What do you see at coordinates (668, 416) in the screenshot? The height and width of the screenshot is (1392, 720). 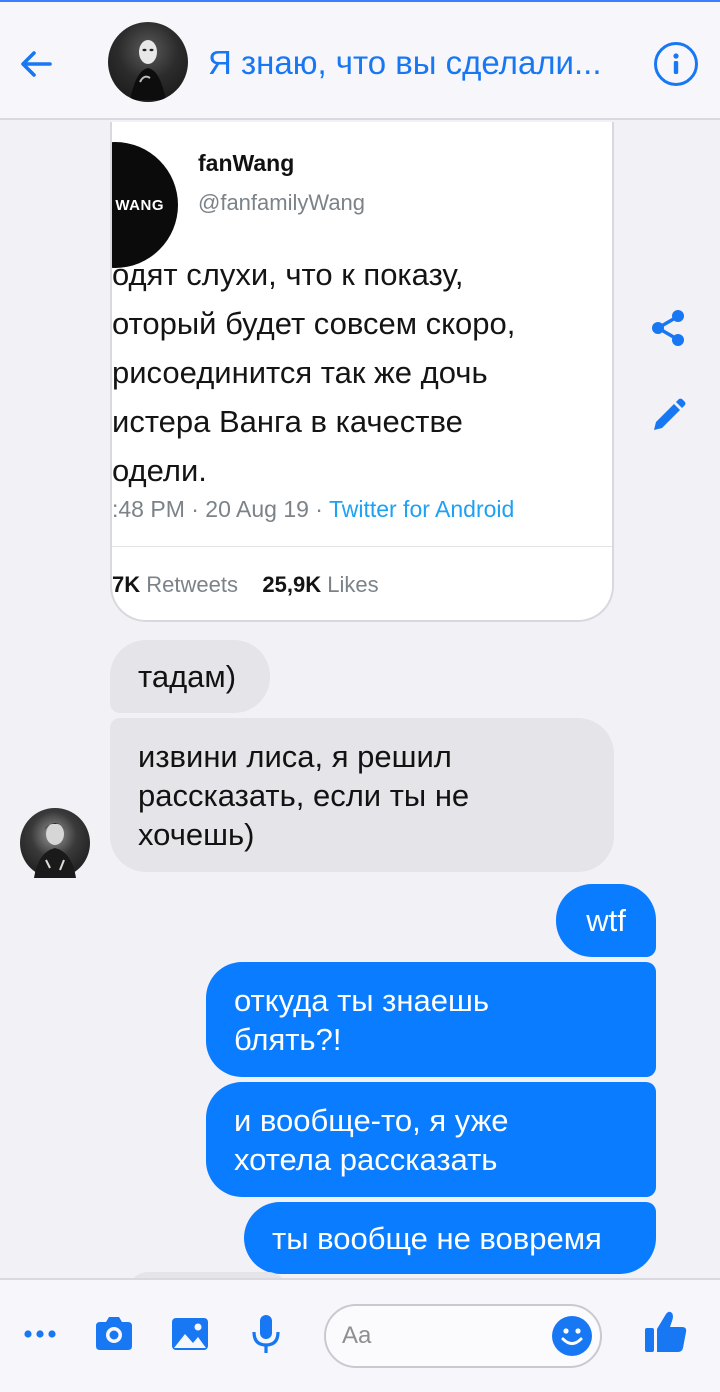 I see `pencil-icon` at bounding box center [668, 416].